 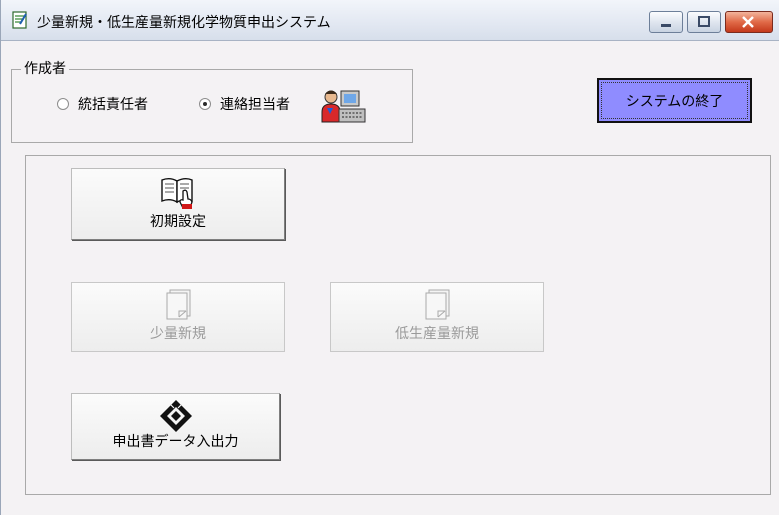 I want to click on exit-system-button: システムの終了, so click(x=674, y=100).